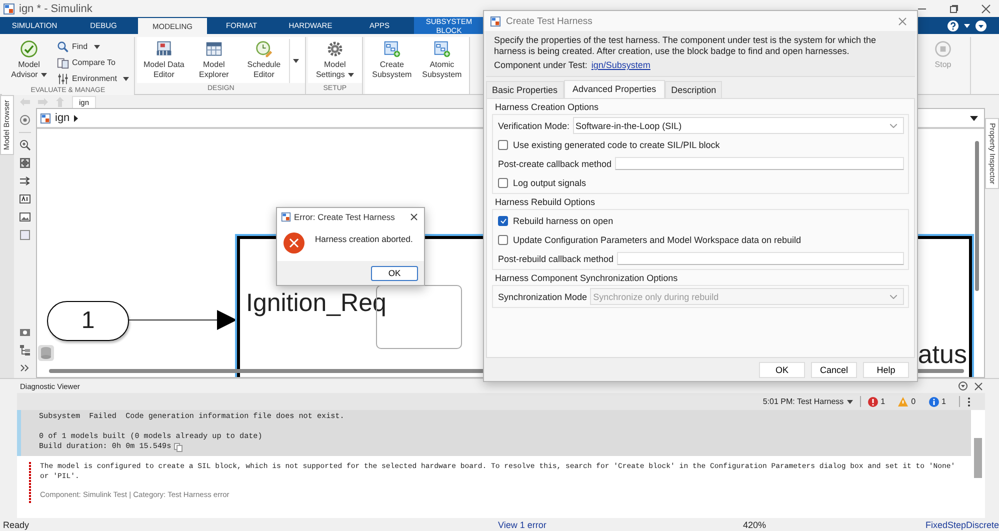  I want to click on checkbox-label: Log output signals, so click(549, 183).